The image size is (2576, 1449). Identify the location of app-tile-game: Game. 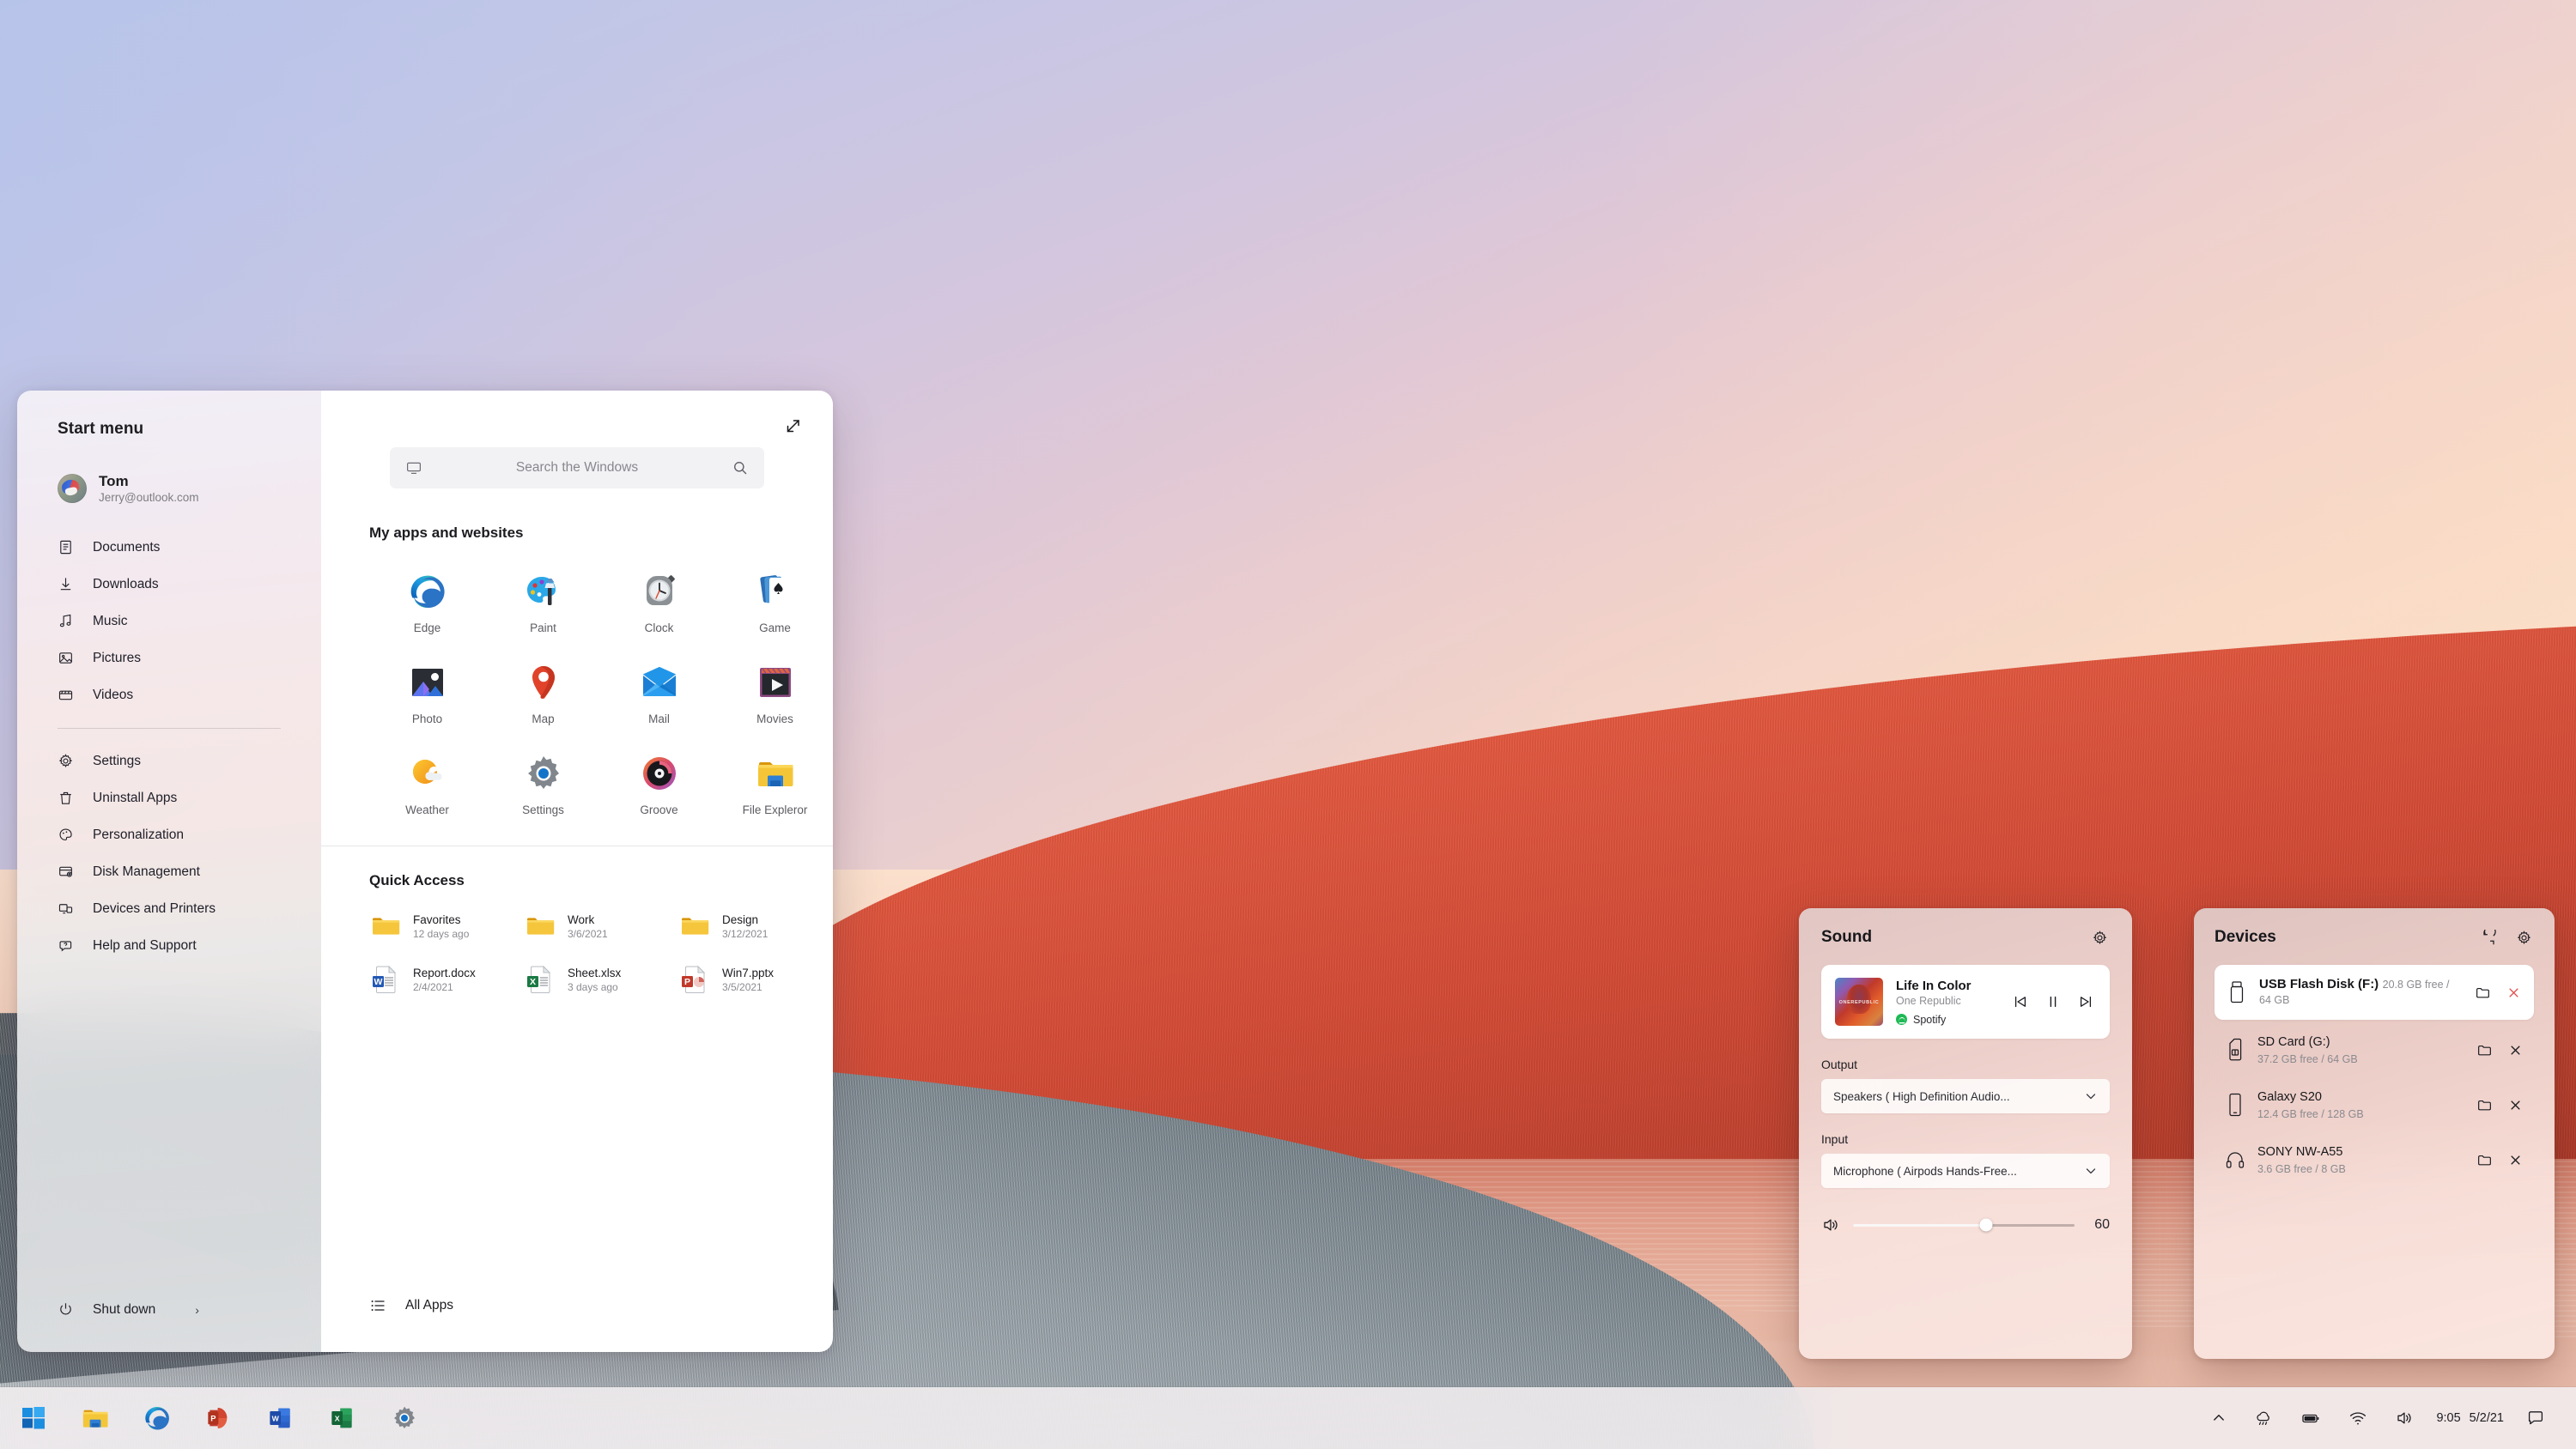
(775, 602).